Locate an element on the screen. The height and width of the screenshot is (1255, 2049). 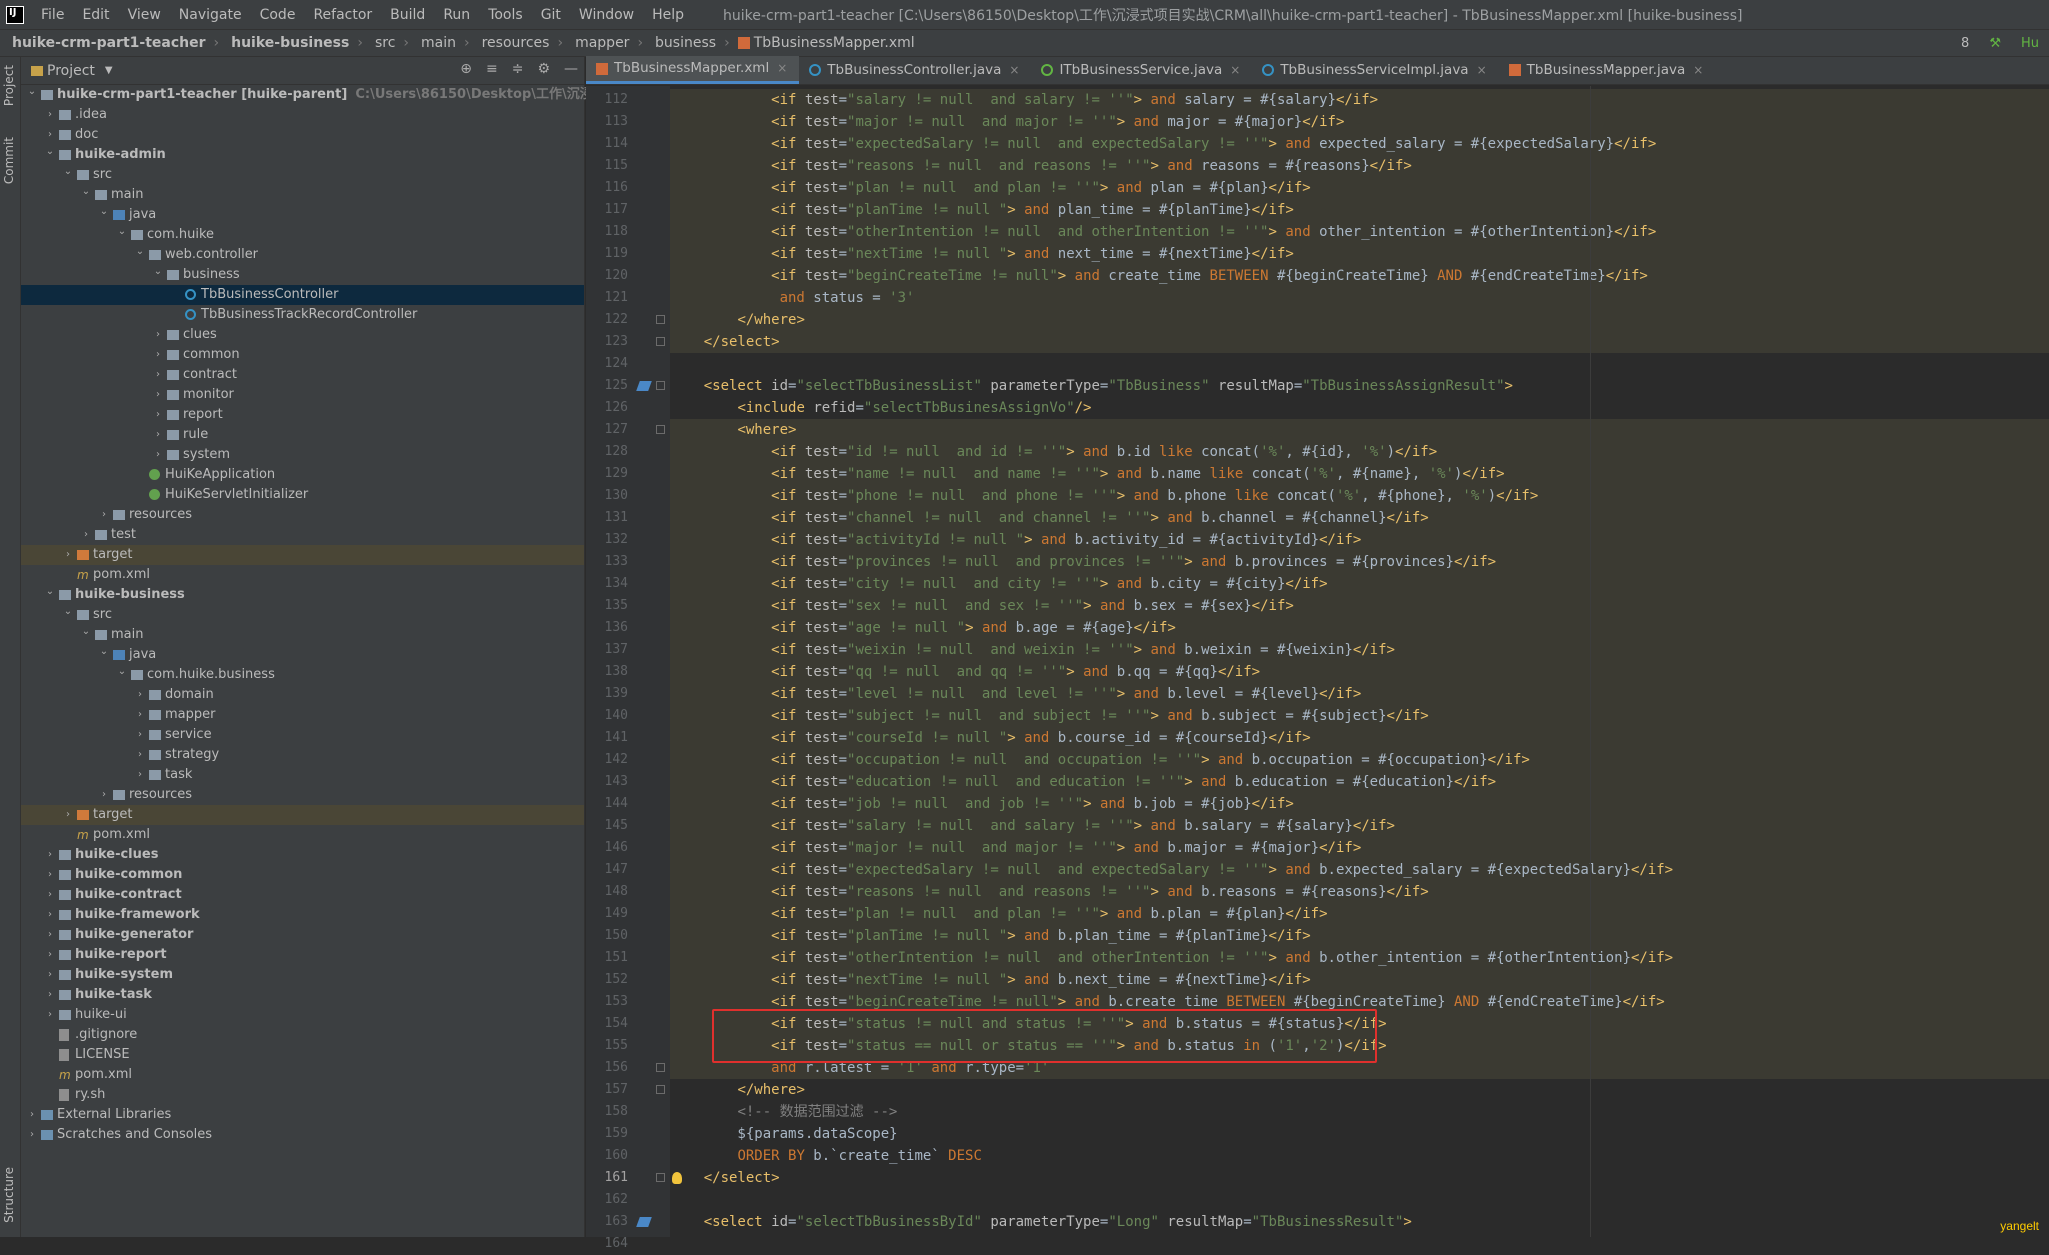
menu-item-build: Build is located at coordinates (407, 15).